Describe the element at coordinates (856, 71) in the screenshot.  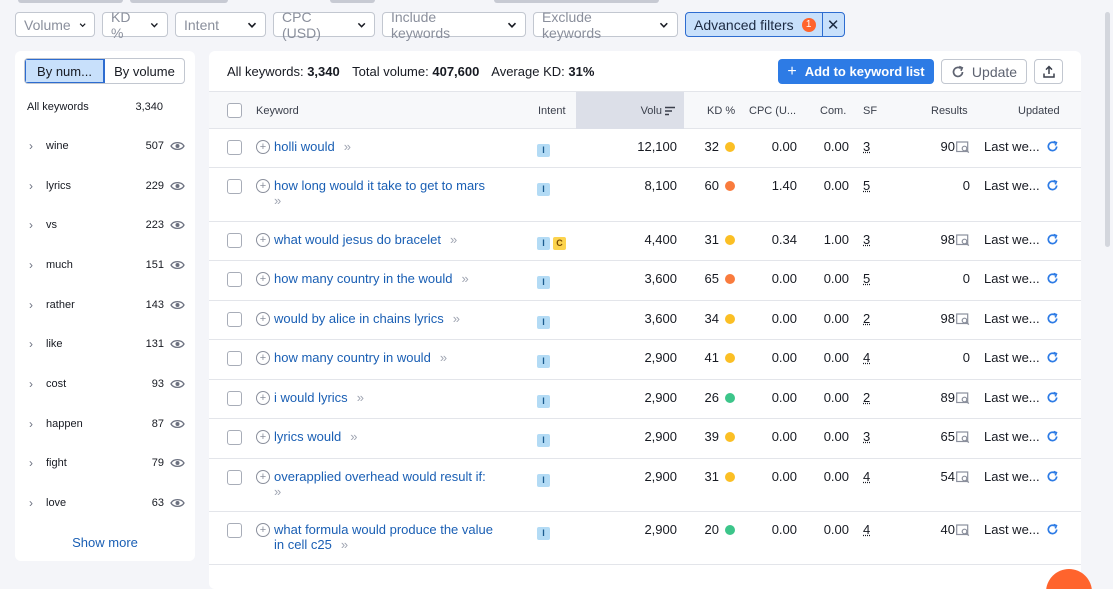
I see `add-to-keyword-list-button: + Add to keyword list` at that location.